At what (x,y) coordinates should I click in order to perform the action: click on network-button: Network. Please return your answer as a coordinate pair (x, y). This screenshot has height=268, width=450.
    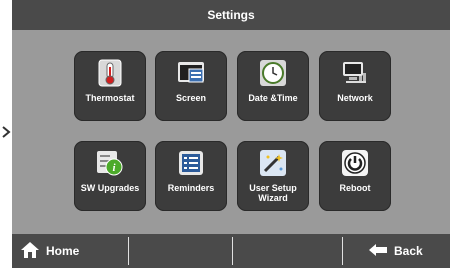
    Looking at the image, I should click on (355, 86).